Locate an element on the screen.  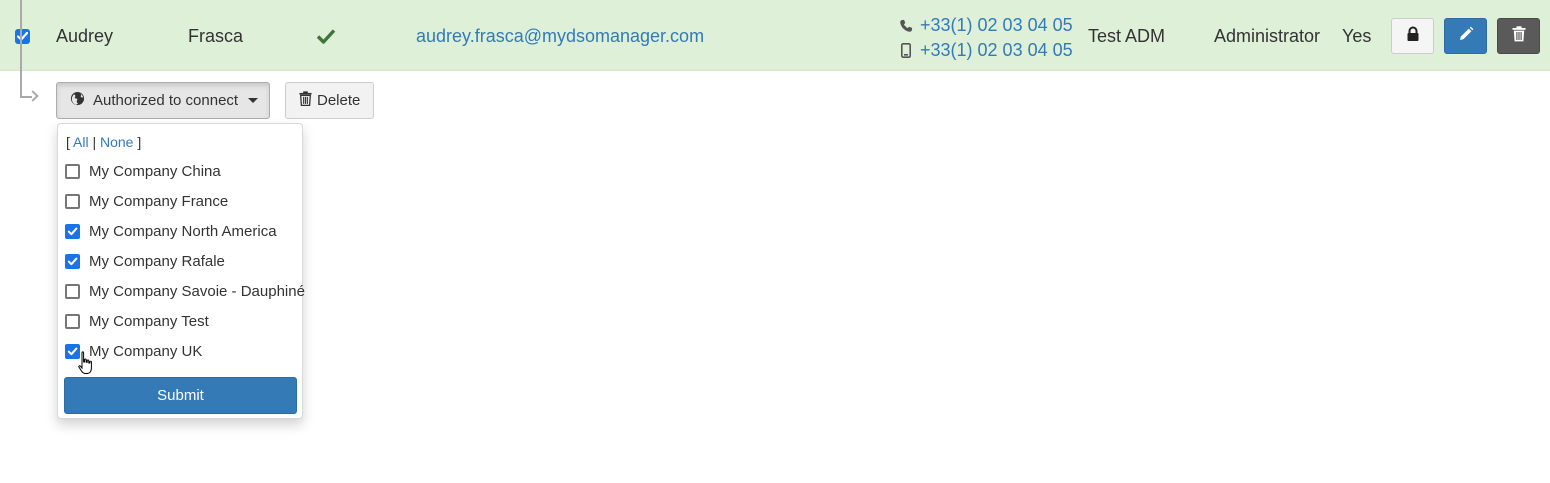
lock-icon is located at coordinates (1413, 36).